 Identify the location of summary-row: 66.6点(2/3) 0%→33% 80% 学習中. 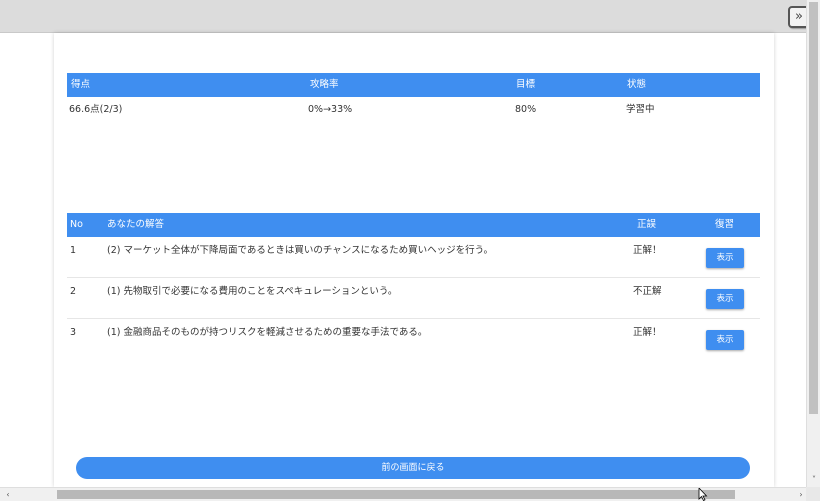
(413, 110).